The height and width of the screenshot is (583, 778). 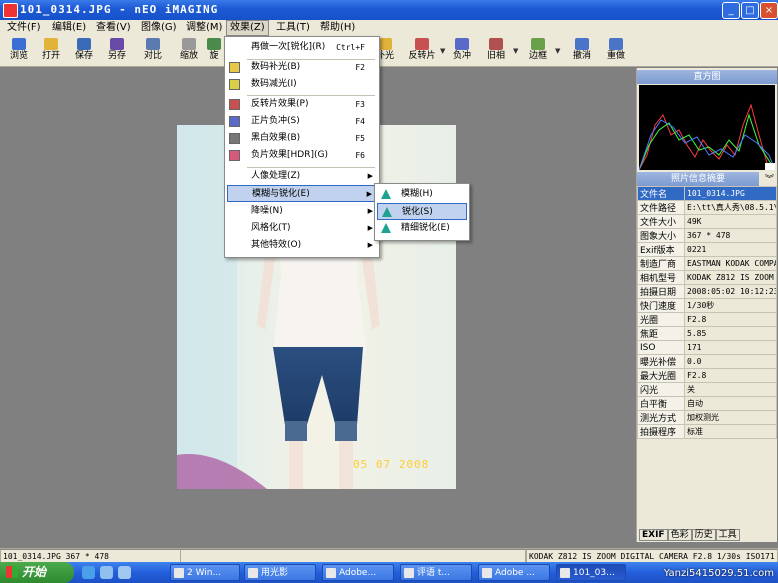 What do you see at coordinates (159, 28) in the screenshot?
I see `menu-image: 图像(G)` at bounding box center [159, 28].